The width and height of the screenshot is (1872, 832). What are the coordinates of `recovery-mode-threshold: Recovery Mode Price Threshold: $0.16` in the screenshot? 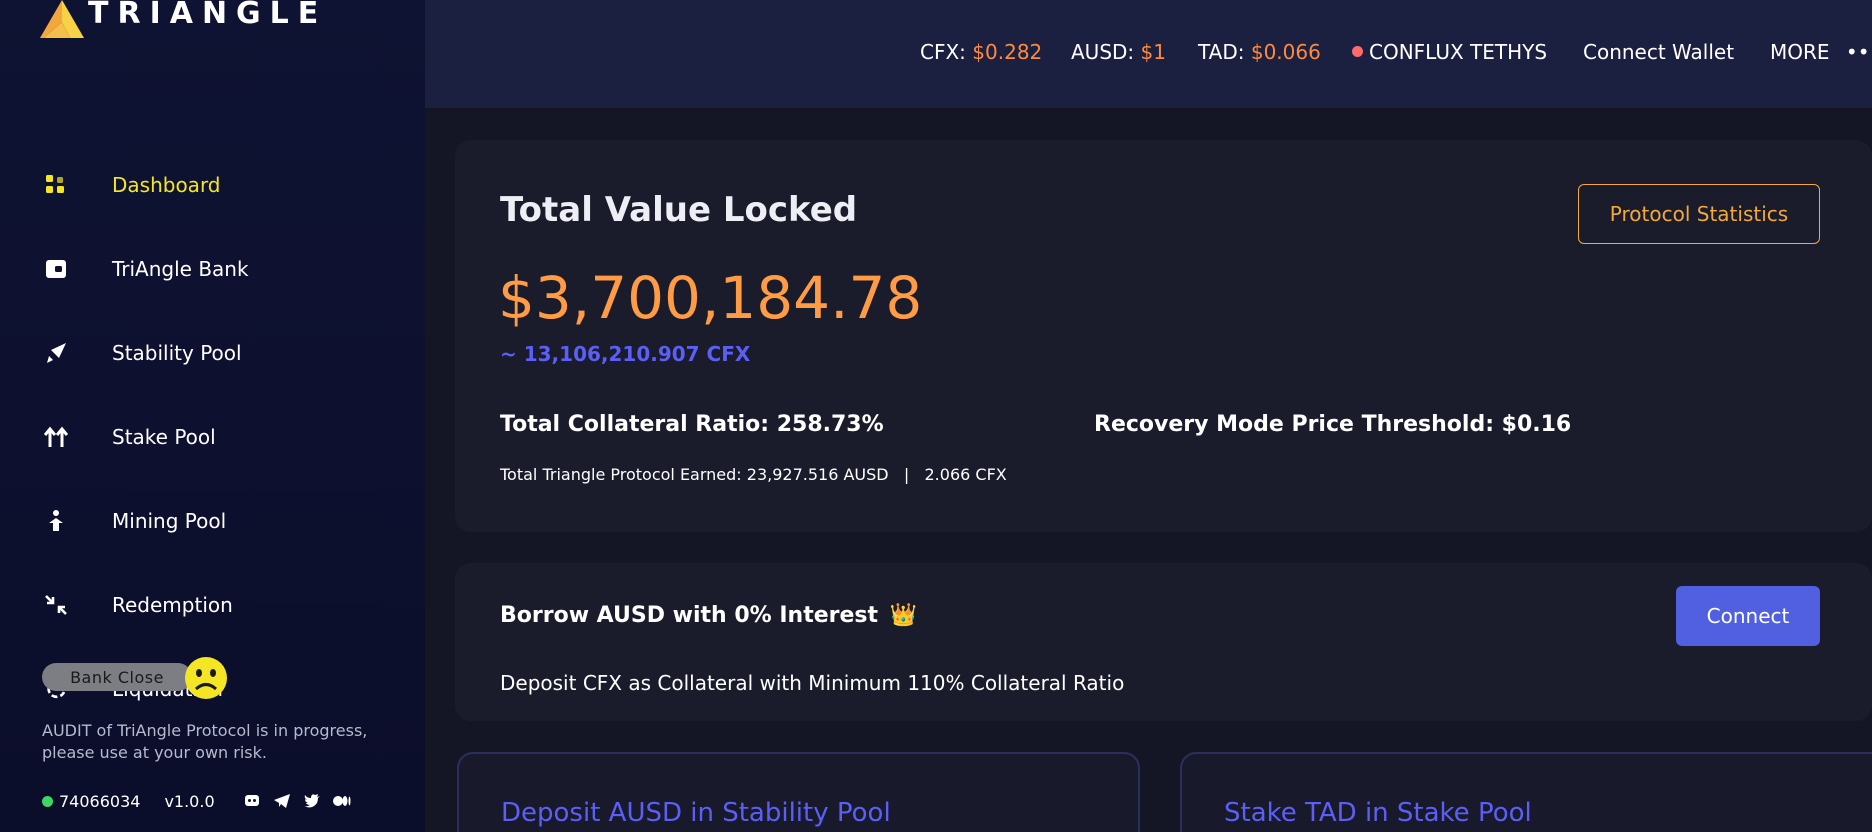 It's located at (1333, 424).